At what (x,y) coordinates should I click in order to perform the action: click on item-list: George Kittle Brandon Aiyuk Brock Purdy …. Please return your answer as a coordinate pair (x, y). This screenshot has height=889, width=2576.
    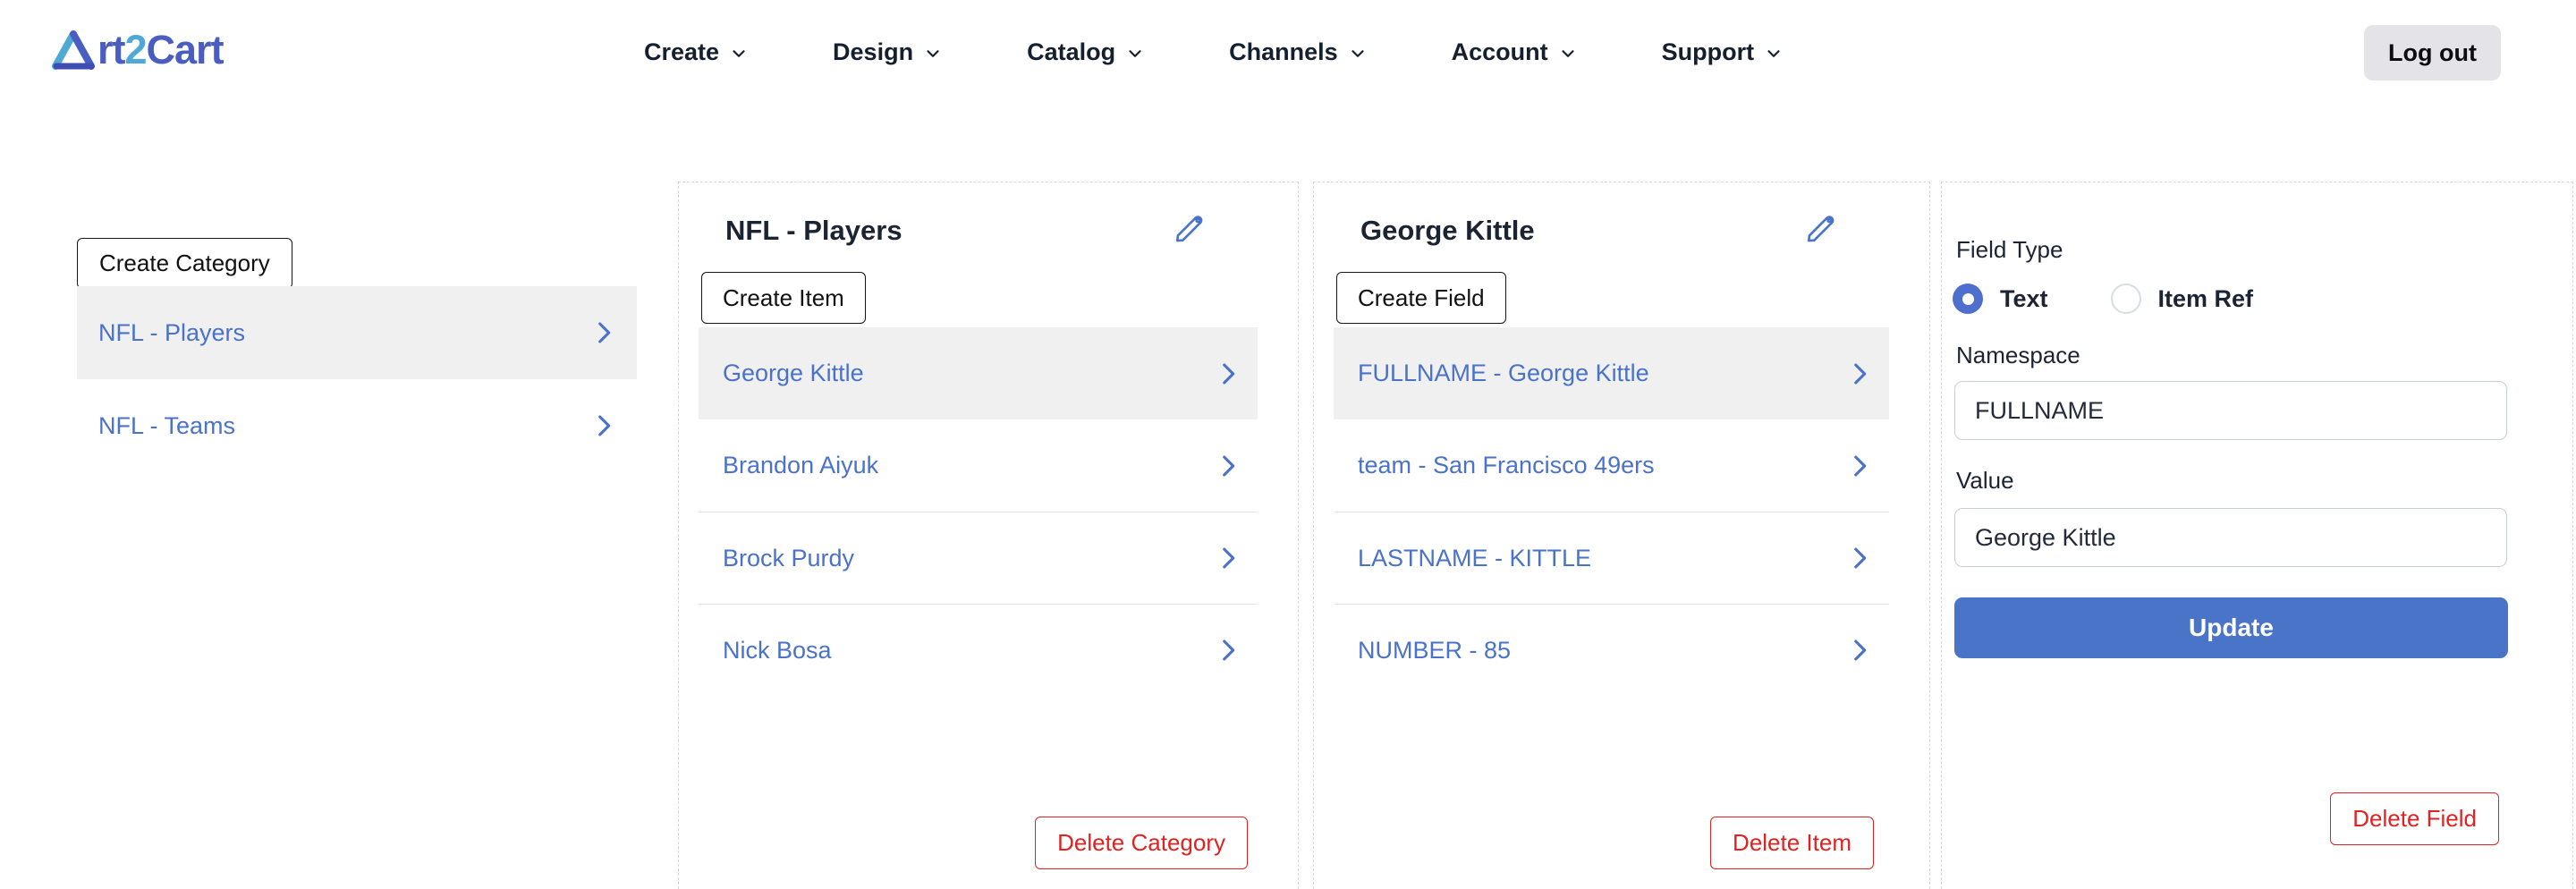
    Looking at the image, I should click on (978, 512).